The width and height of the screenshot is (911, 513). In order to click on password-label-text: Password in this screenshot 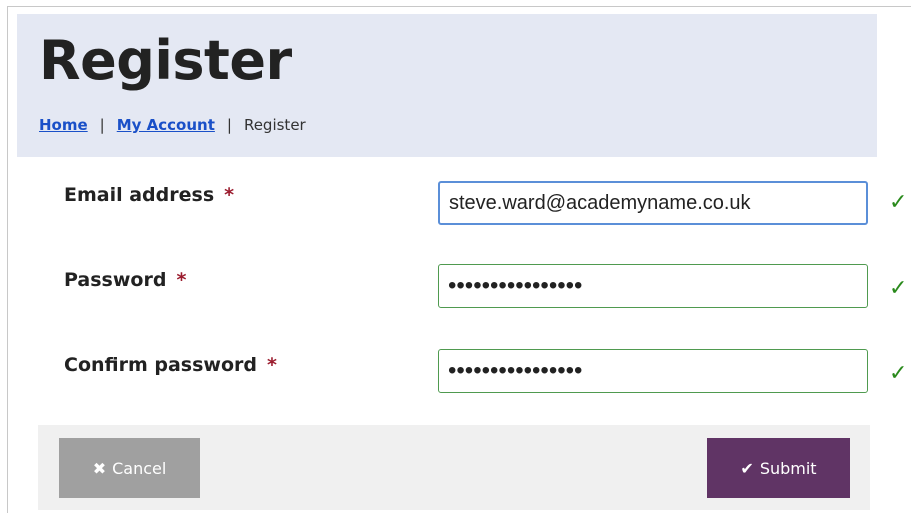, I will do `click(115, 280)`.